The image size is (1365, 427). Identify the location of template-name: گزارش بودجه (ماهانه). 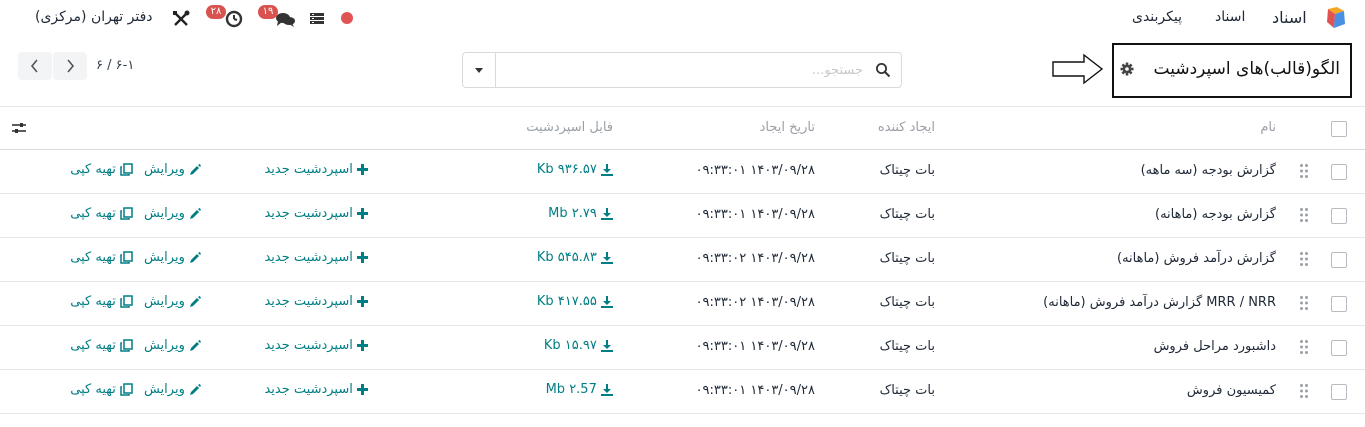
(1215, 214).